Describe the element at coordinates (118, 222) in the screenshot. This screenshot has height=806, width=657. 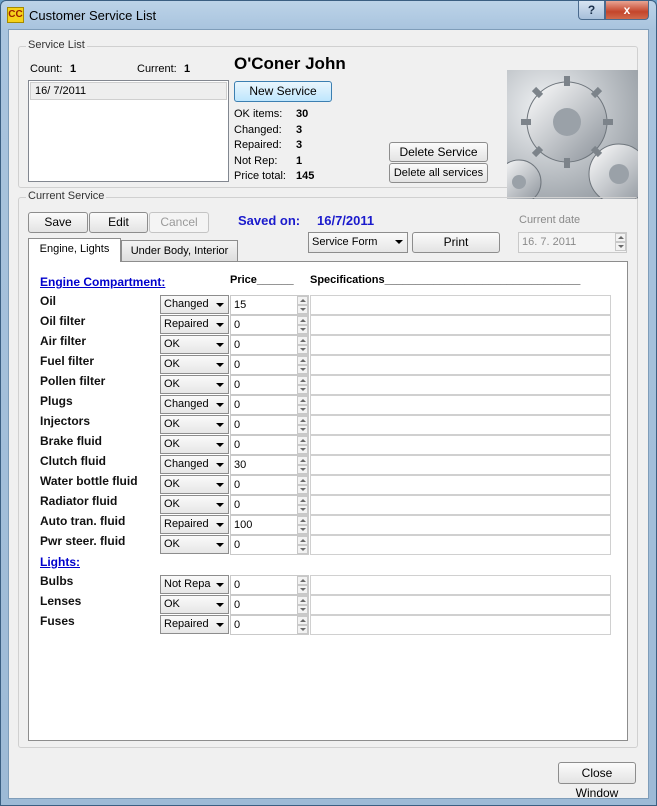
I see `edit-button: Edit` at that location.